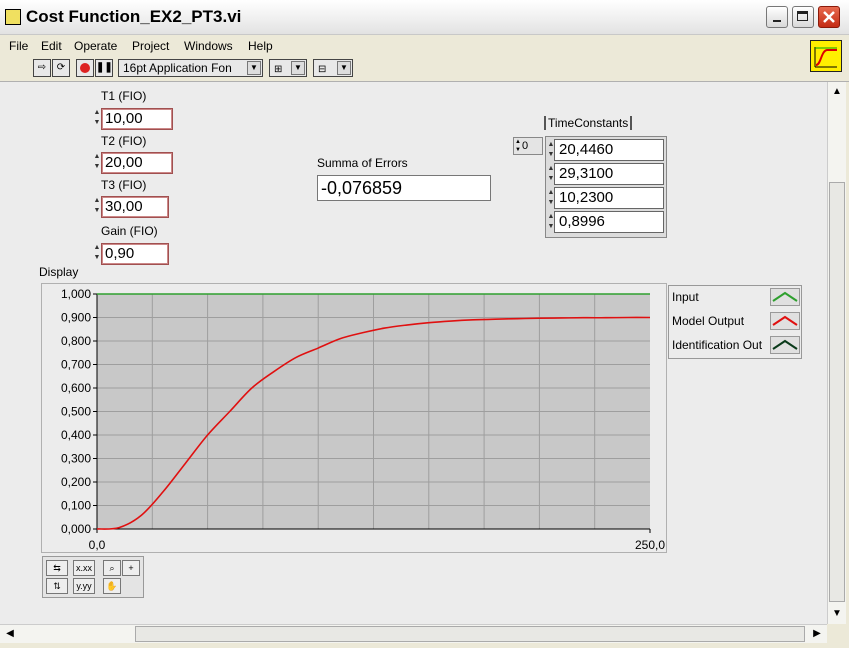 Image resolution: width=849 pixels, height=648 pixels. I want to click on pause-icon: ❚❚, so click(104, 67).